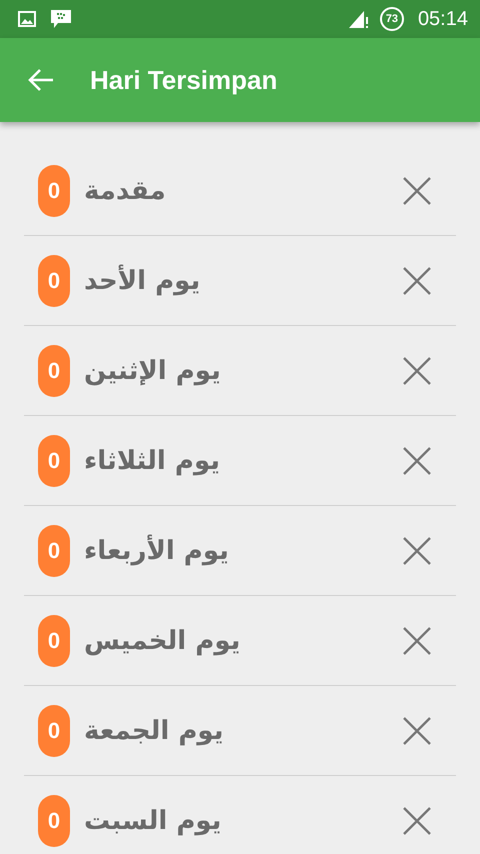  Describe the element at coordinates (162, 641) in the screenshot. I see `day-title: يوم الخميس` at that location.